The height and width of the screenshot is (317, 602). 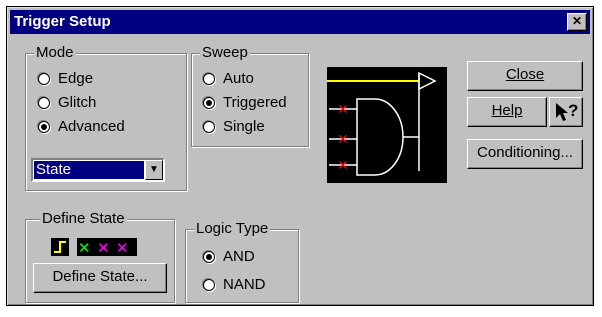 I want to click on radio-label: Glitch, so click(x=77, y=102).